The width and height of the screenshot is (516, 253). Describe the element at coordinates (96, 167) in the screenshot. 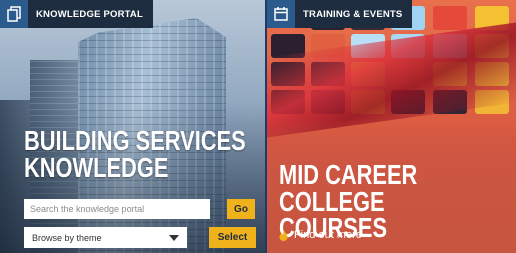

I see `headline-line-2: KNOWLEDGE` at that location.